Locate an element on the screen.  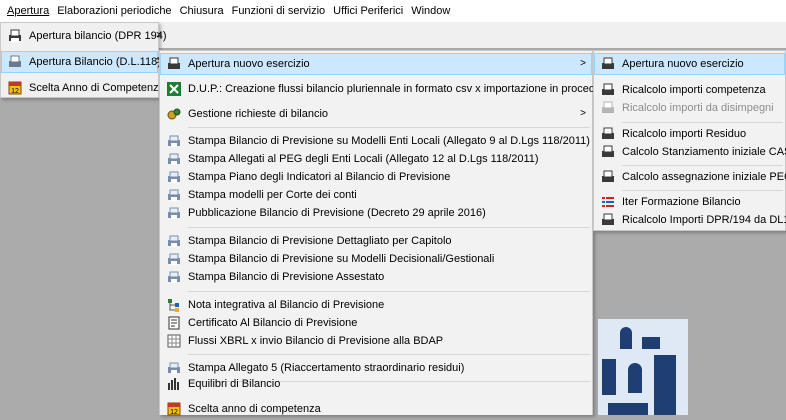
menu-item-apertura-bilancio-dl118: Apertura Bilancio (D.L.118) > is located at coordinates (81, 62).